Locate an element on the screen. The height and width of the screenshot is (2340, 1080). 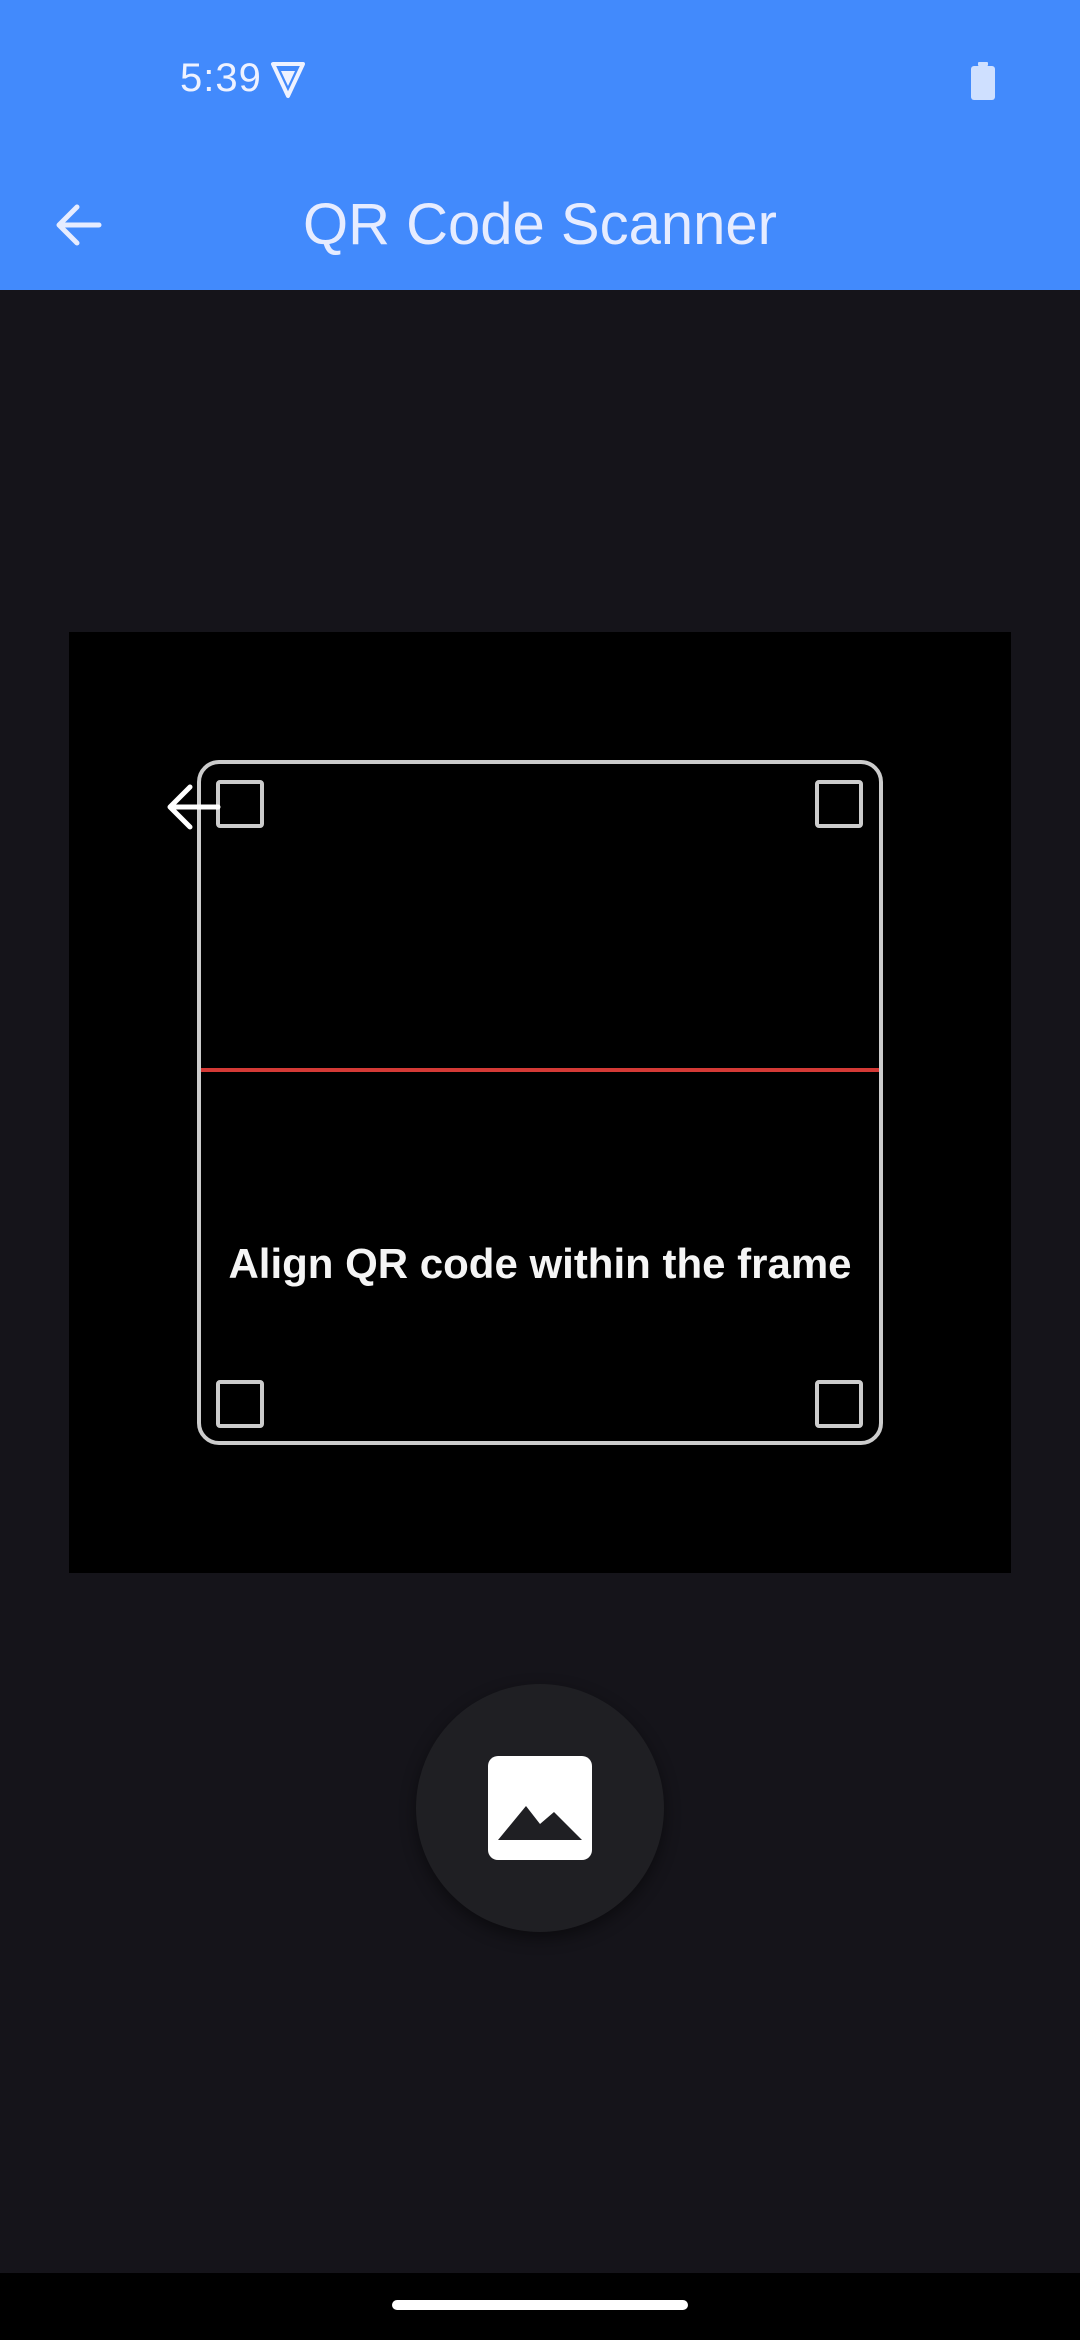
scan-line is located at coordinates (540, 1070).